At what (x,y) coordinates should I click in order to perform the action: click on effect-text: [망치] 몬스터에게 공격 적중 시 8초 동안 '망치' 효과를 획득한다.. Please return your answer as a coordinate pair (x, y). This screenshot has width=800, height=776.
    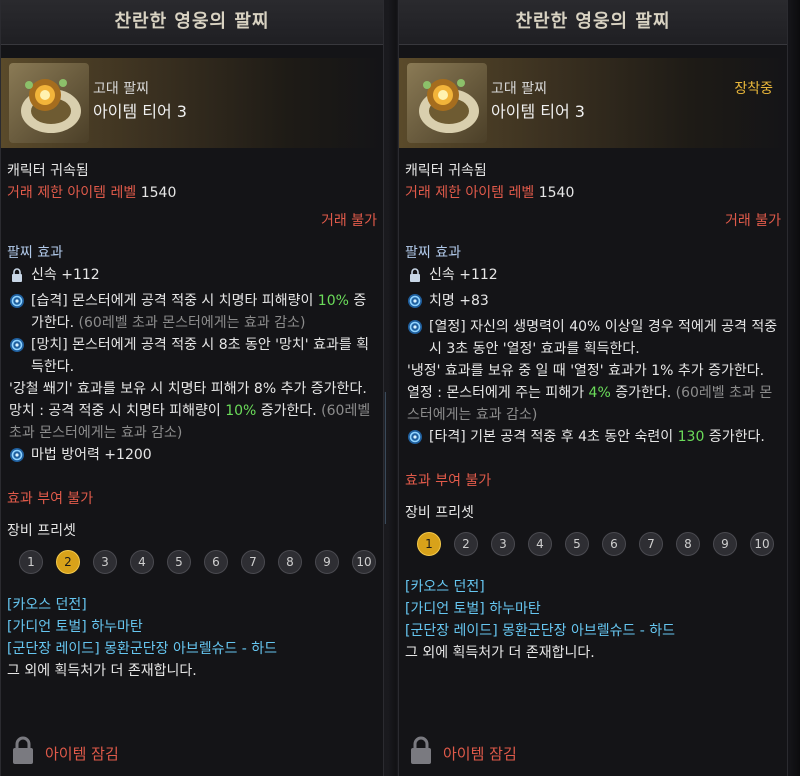
    Looking at the image, I should click on (204, 356).